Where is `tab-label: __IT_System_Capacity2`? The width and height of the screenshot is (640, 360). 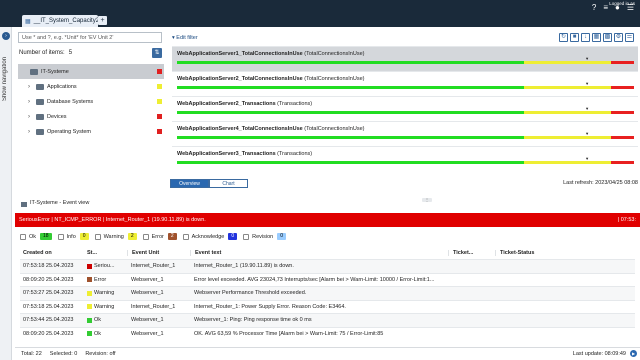
tab-label: __IT_System_Capacity2 is located at coordinates (66, 21).